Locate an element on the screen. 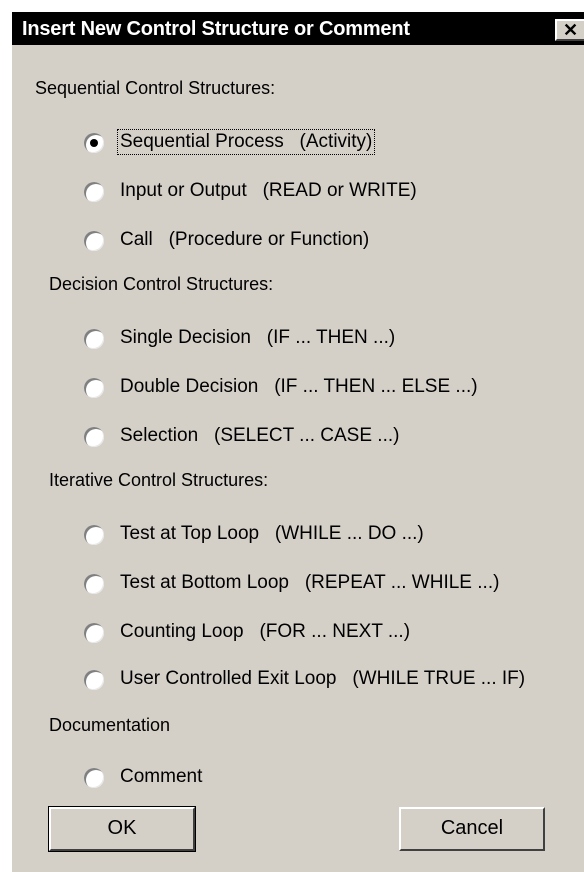 Image resolution: width=584 pixels, height=872 pixels. dialog-title: Insert New Control Structure or Comment is located at coordinates (216, 29).